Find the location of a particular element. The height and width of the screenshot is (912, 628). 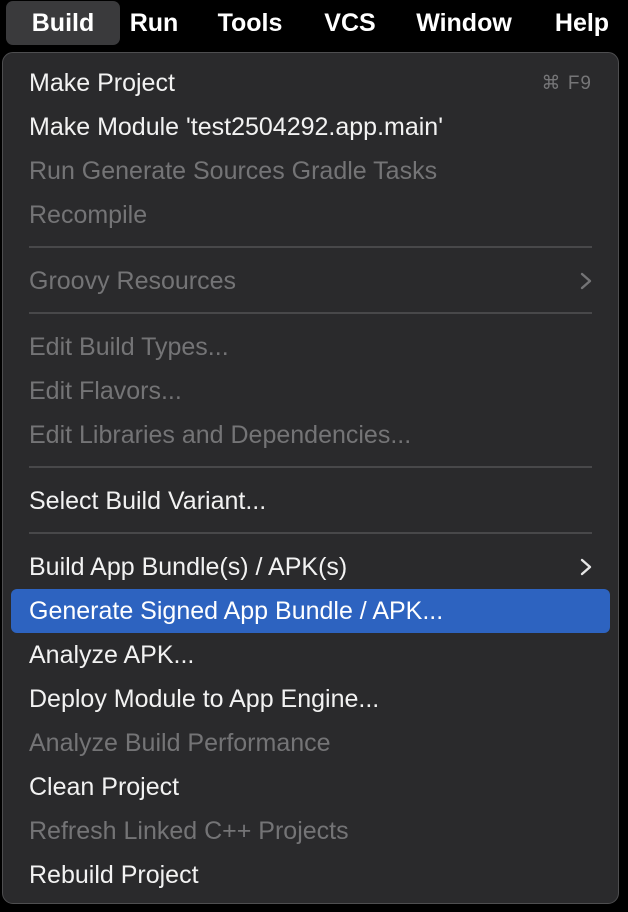

menu-item-make-module: Make Module 'test2504292.app.main' is located at coordinates (310, 127).